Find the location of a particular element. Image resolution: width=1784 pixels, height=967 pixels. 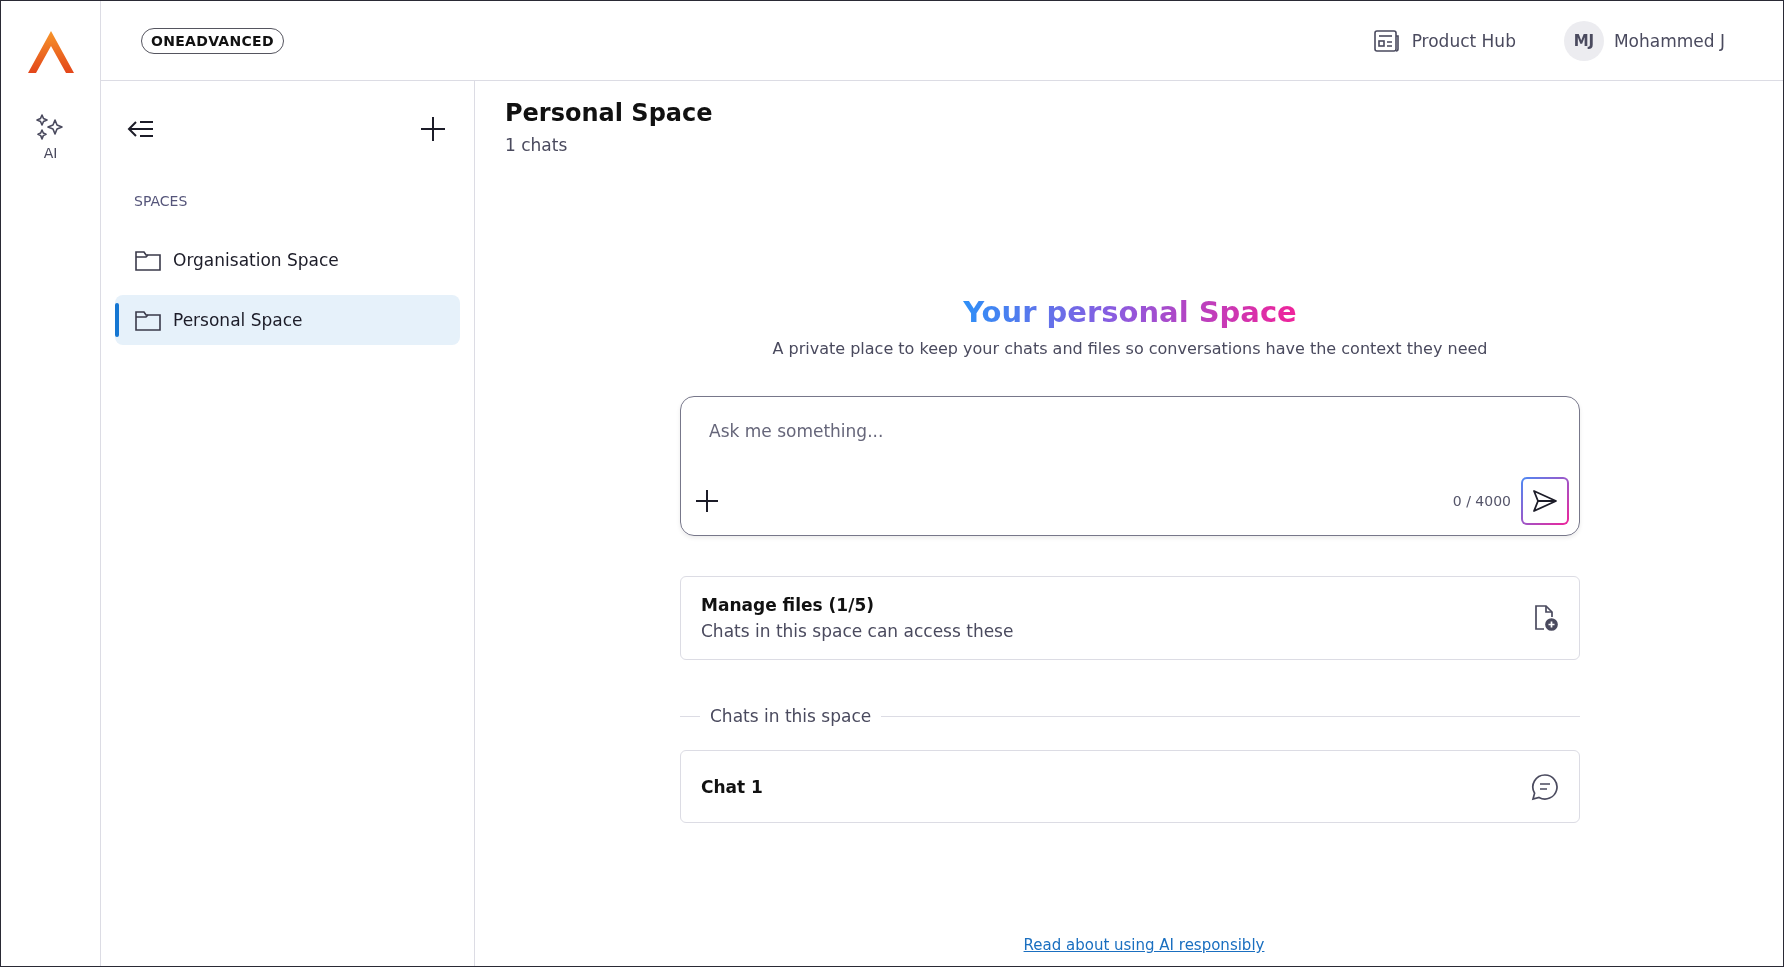

send-button is located at coordinates (1545, 501).